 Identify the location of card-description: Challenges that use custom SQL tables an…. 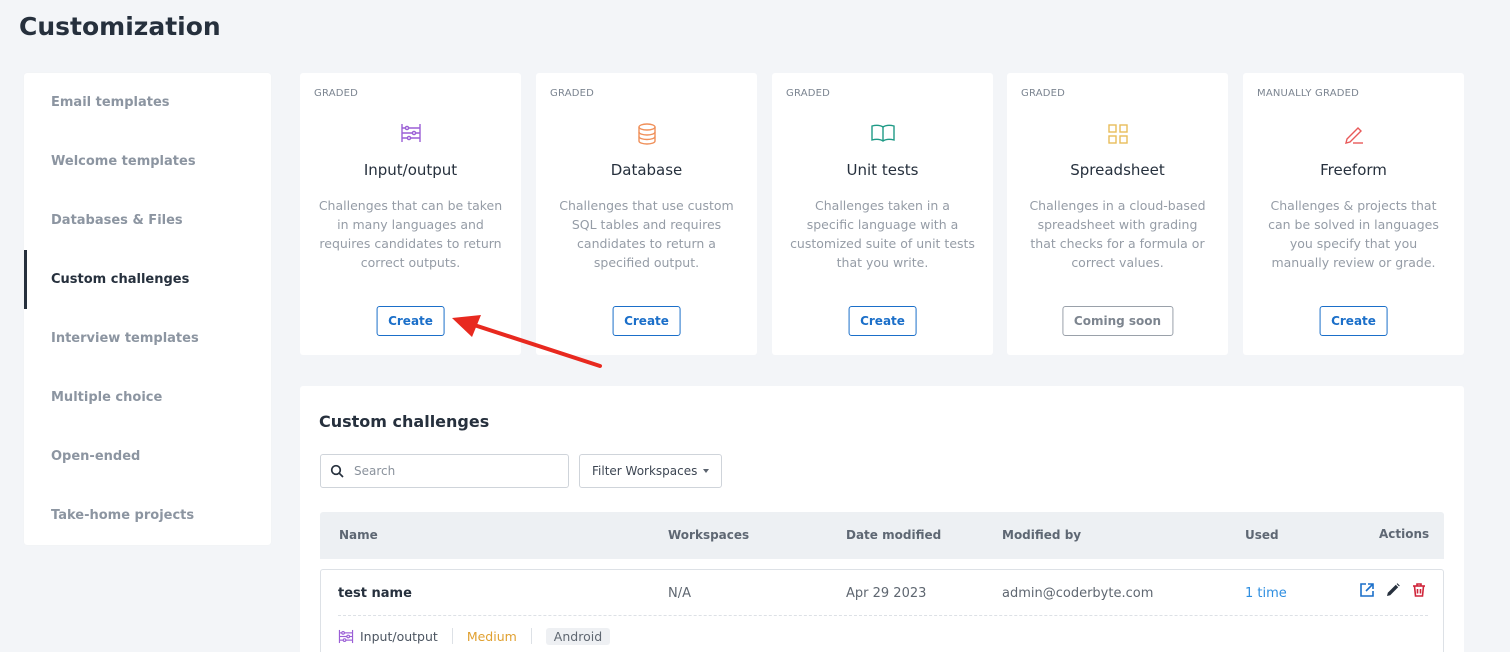
(646, 234).